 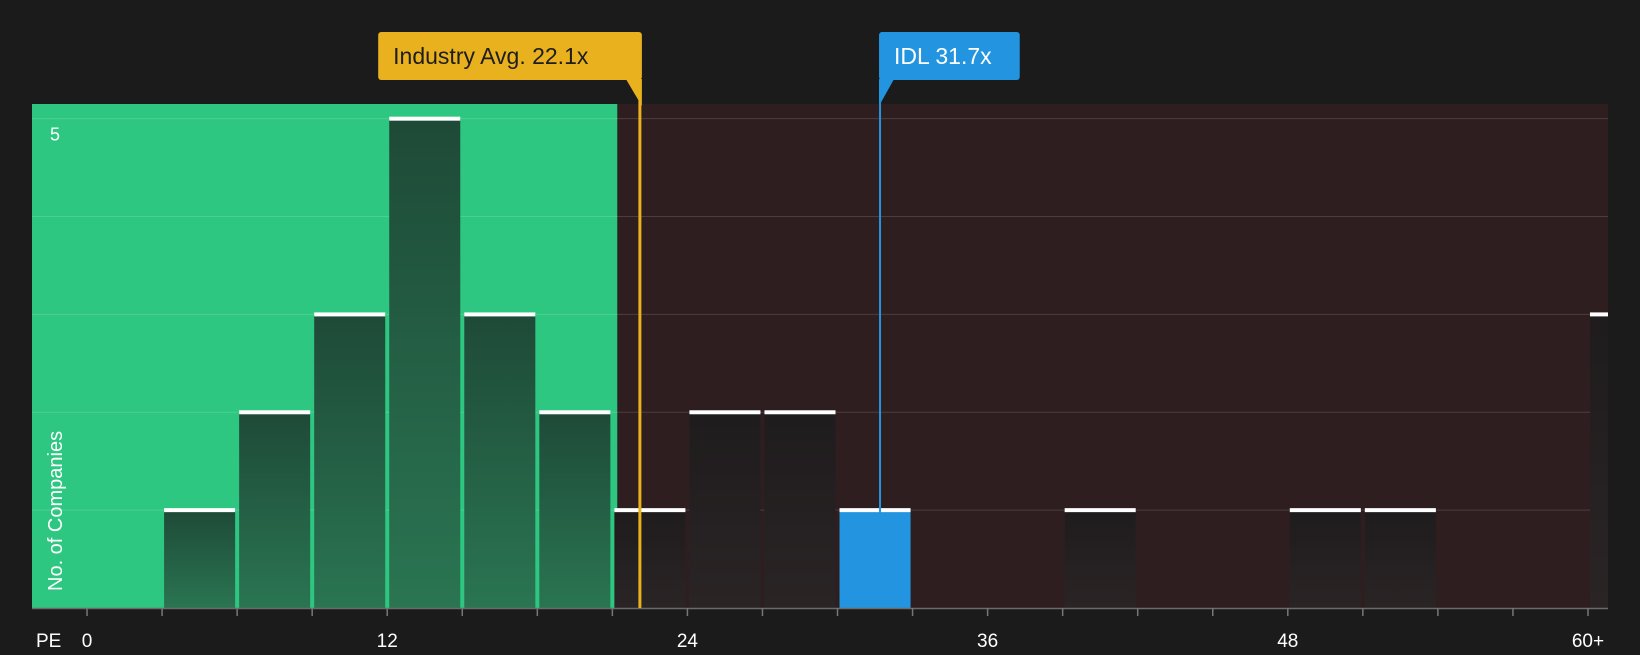 What do you see at coordinates (987, 640) in the screenshot?
I see `x-tick-label: 36` at bounding box center [987, 640].